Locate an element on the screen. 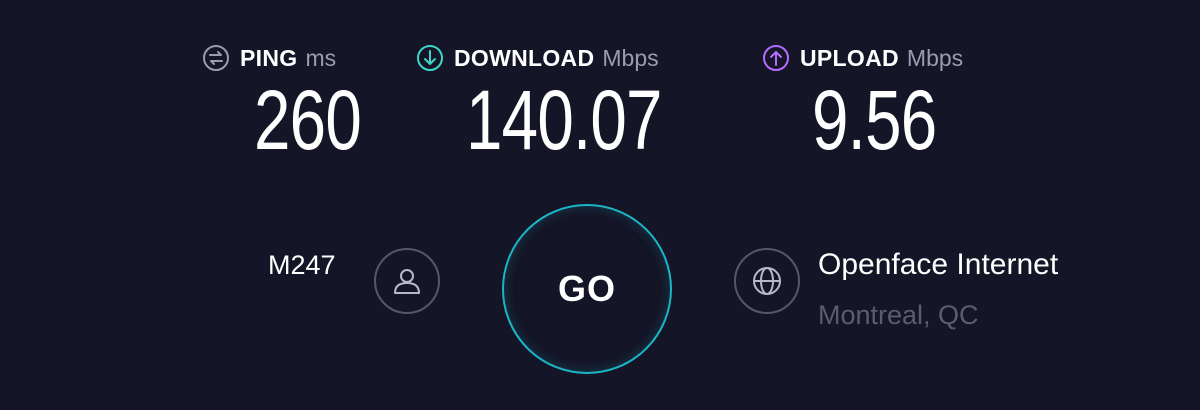 Image resolution: width=1200 pixels, height=410 pixels. upload-arrow-icon is located at coordinates (776, 58).